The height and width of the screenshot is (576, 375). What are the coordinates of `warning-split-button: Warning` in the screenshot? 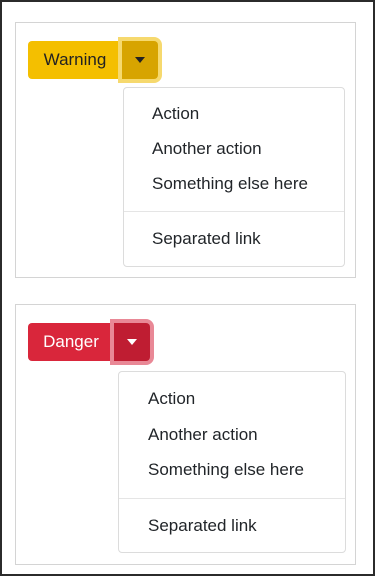 It's located at (93, 60).